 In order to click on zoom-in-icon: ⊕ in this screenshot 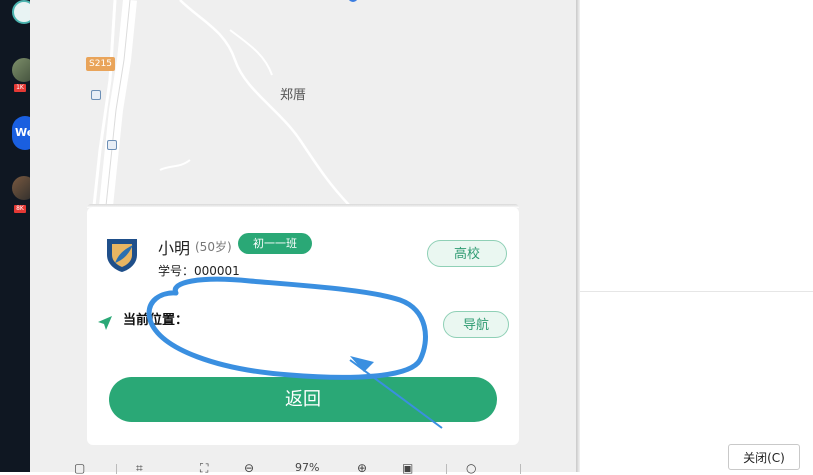, I will do `click(362, 468)`.